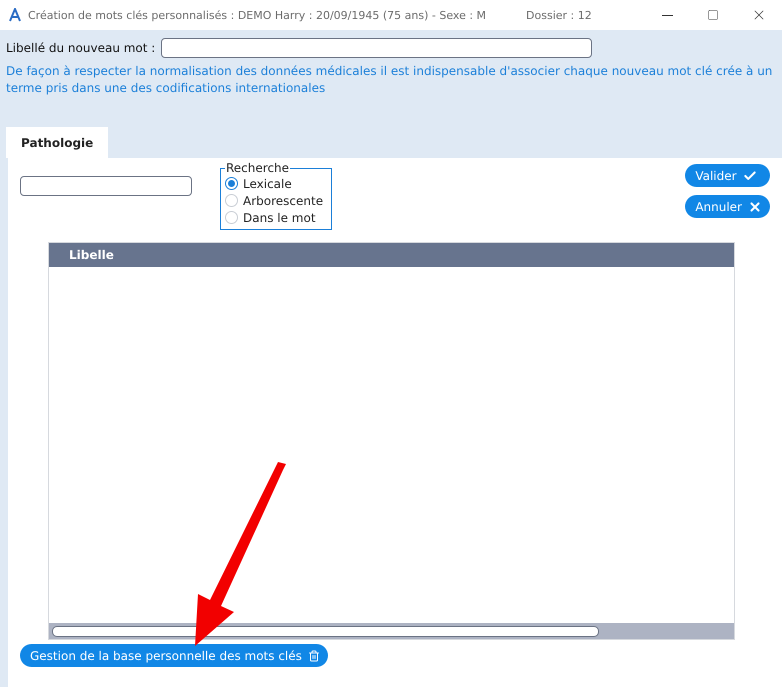 Image resolution: width=782 pixels, height=687 pixels. I want to click on window-title: Création de mots clés personnalisés : DEMO Harry : 20/09/1945 (75 ans) - Sexe : M, so click(257, 15).